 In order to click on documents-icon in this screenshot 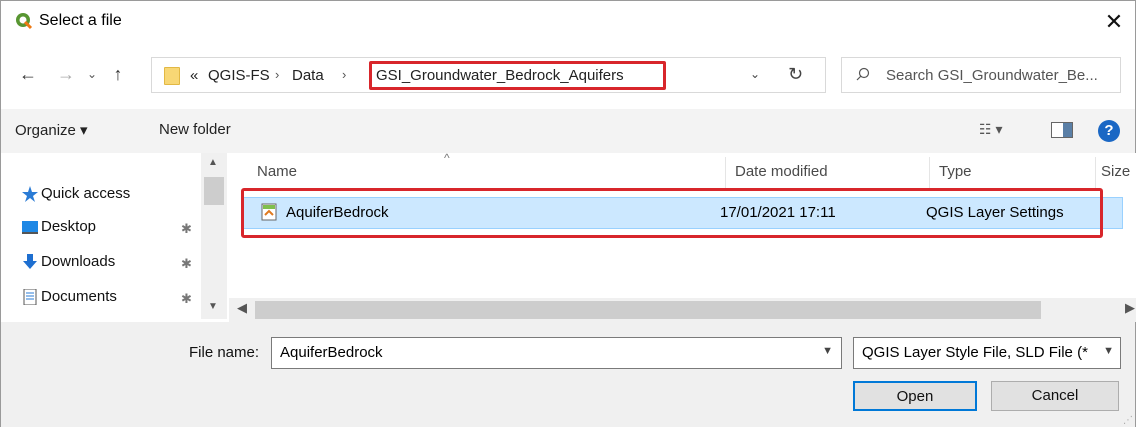, I will do `click(30, 297)`.